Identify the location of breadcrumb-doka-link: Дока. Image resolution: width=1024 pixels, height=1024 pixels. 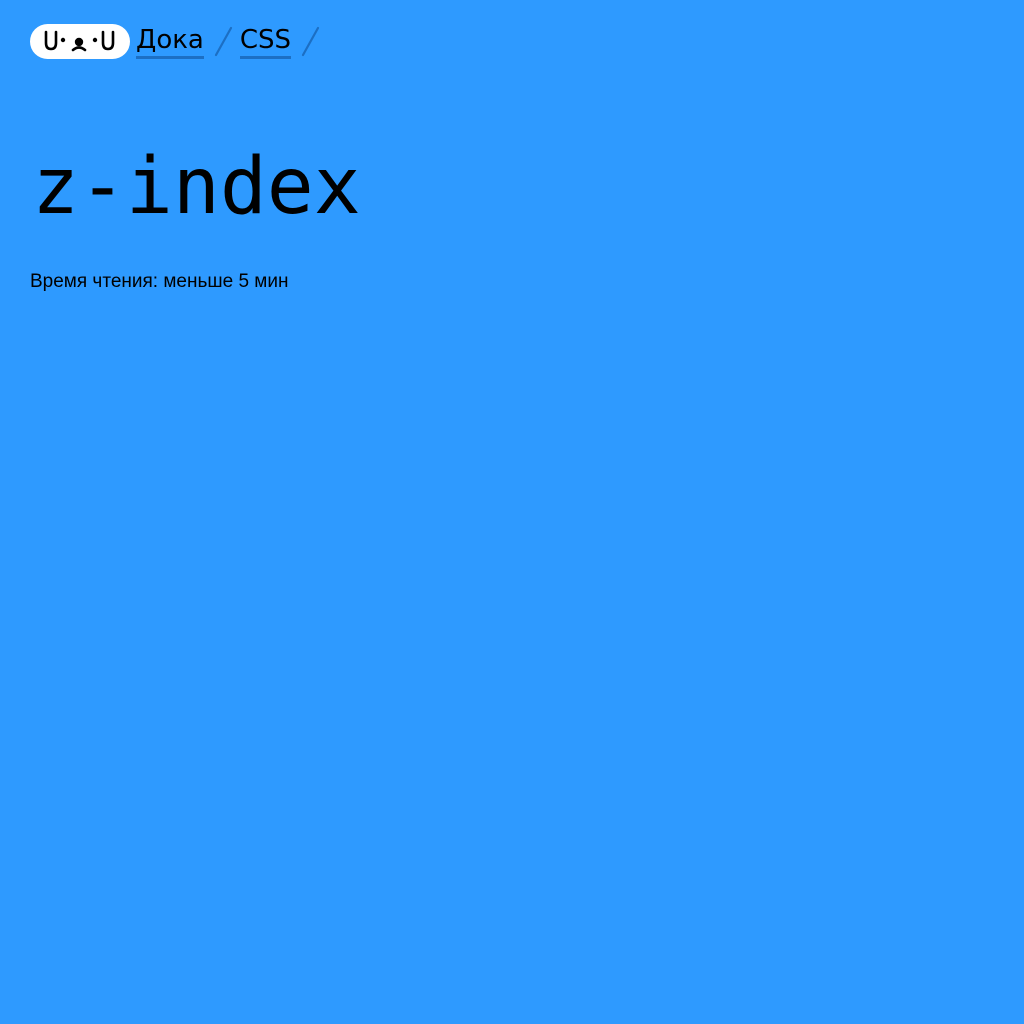
(170, 41).